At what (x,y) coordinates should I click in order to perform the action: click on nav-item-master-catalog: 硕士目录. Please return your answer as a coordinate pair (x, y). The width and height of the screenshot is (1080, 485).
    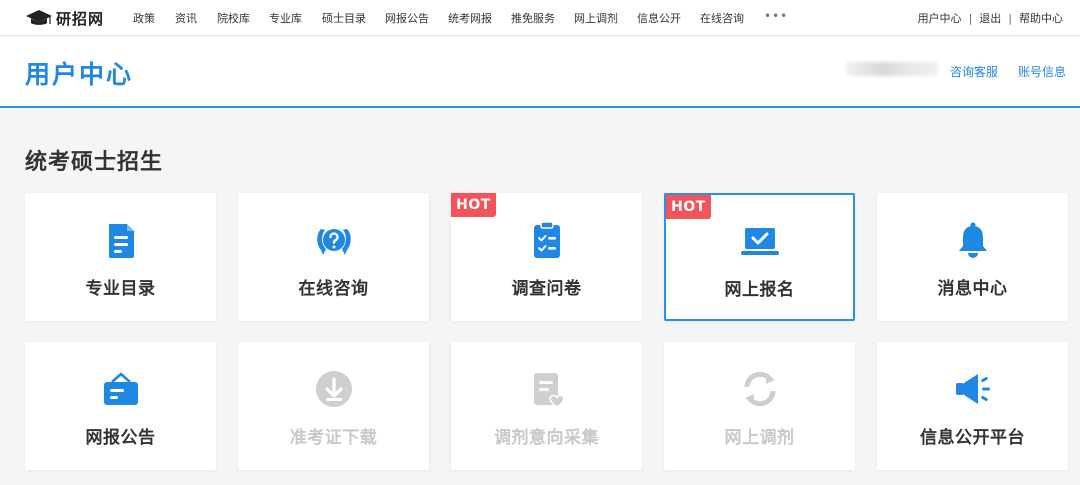
    Looking at the image, I should click on (344, 18).